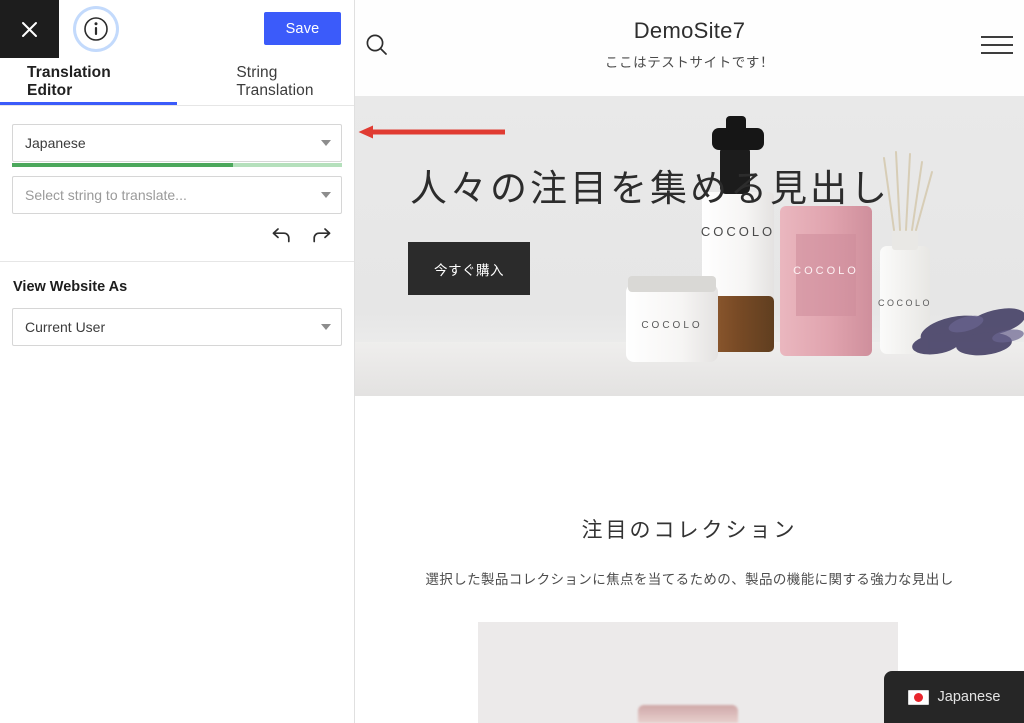  I want to click on language-select-wrap: Japanese, so click(177, 145).